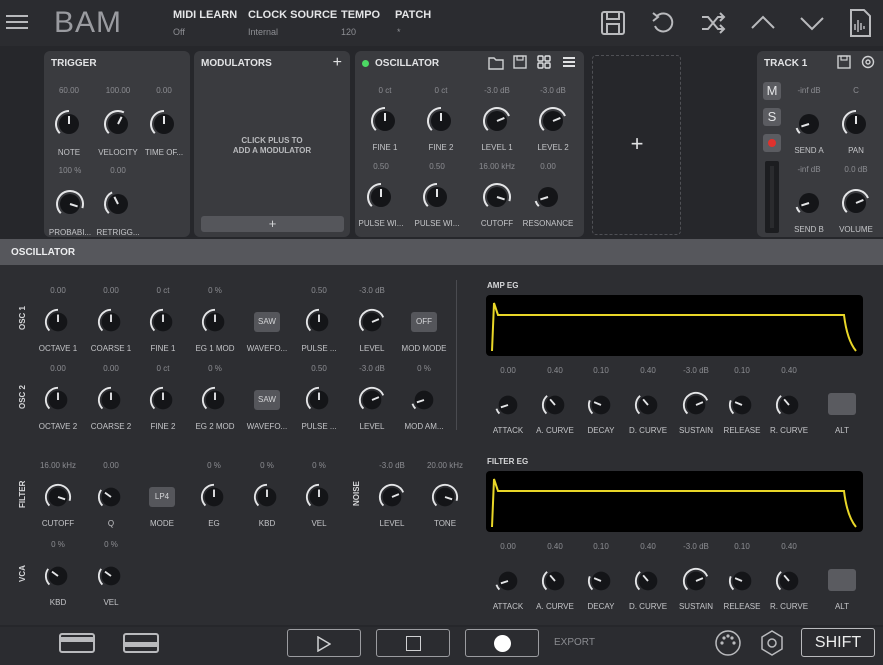 The width and height of the screenshot is (883, 665). What do you see at coordinates (496, 63) in the screenshot?
I see `folder-icon` at bounding box center [496, 63].